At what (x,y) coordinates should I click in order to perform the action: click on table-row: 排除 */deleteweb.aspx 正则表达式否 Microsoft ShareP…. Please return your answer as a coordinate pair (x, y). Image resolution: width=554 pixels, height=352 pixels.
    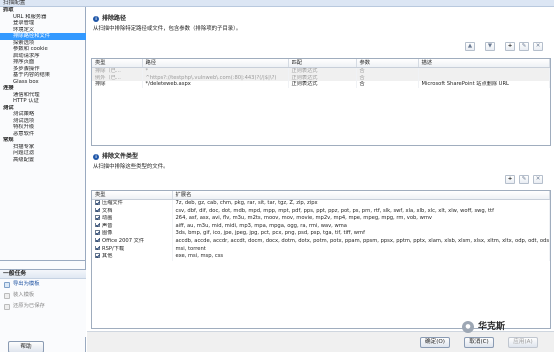
    Looking at the image, I should click on (321, 84).